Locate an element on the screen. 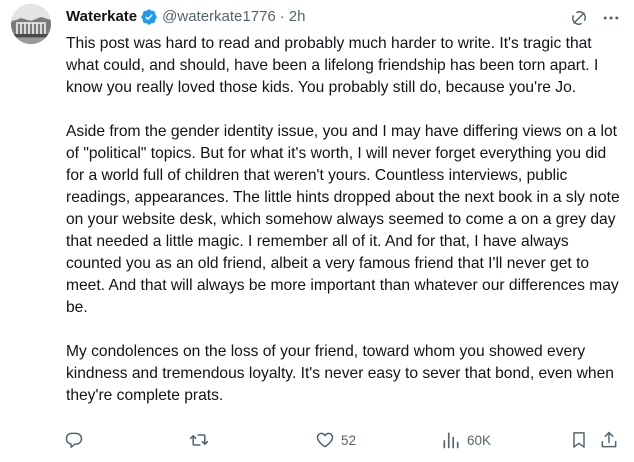  share-icon is located at coordinates (609, 440).